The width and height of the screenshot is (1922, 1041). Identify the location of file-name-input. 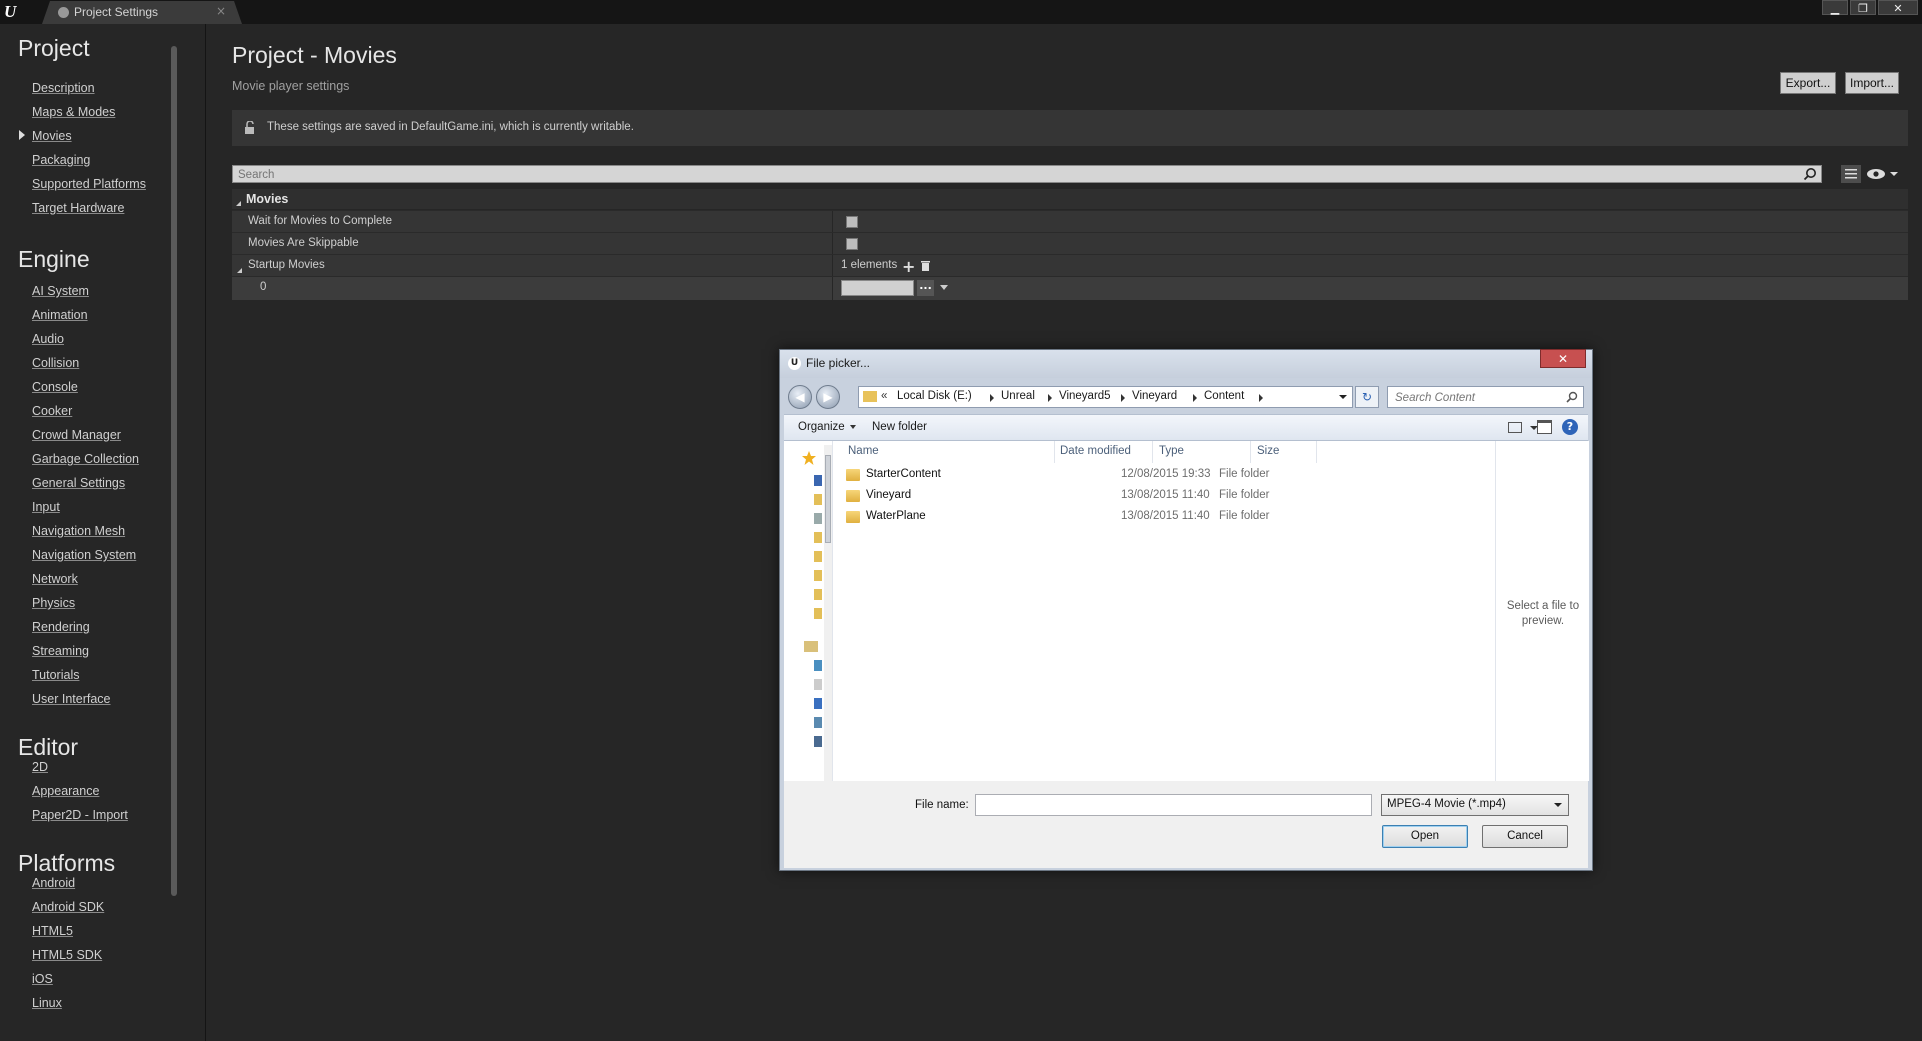
(1173, 805).